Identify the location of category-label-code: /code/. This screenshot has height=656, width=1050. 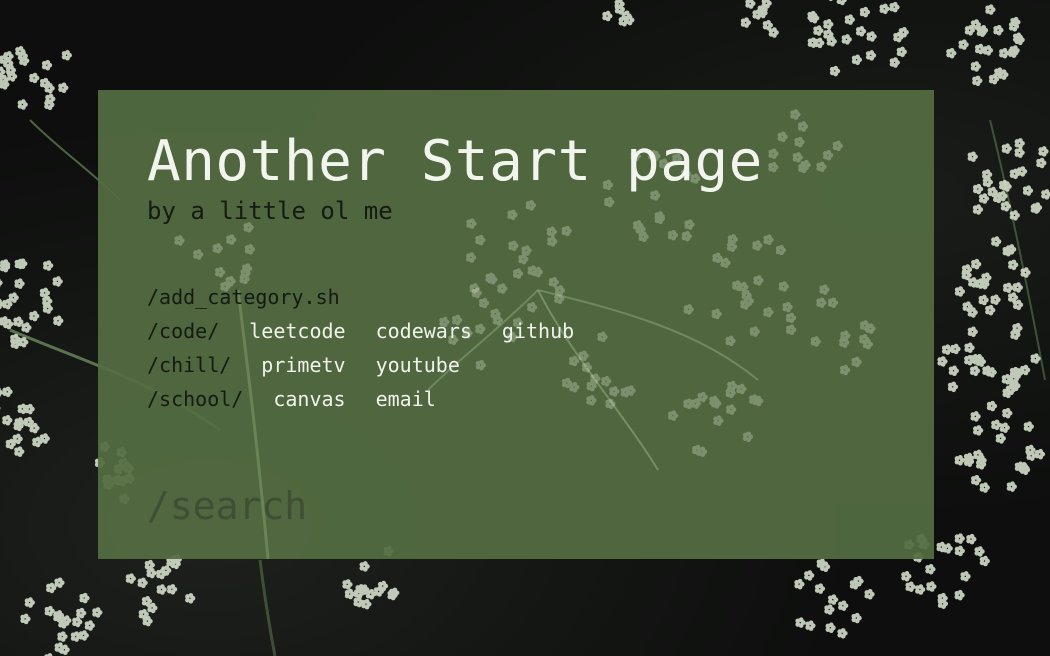
(183, 331).